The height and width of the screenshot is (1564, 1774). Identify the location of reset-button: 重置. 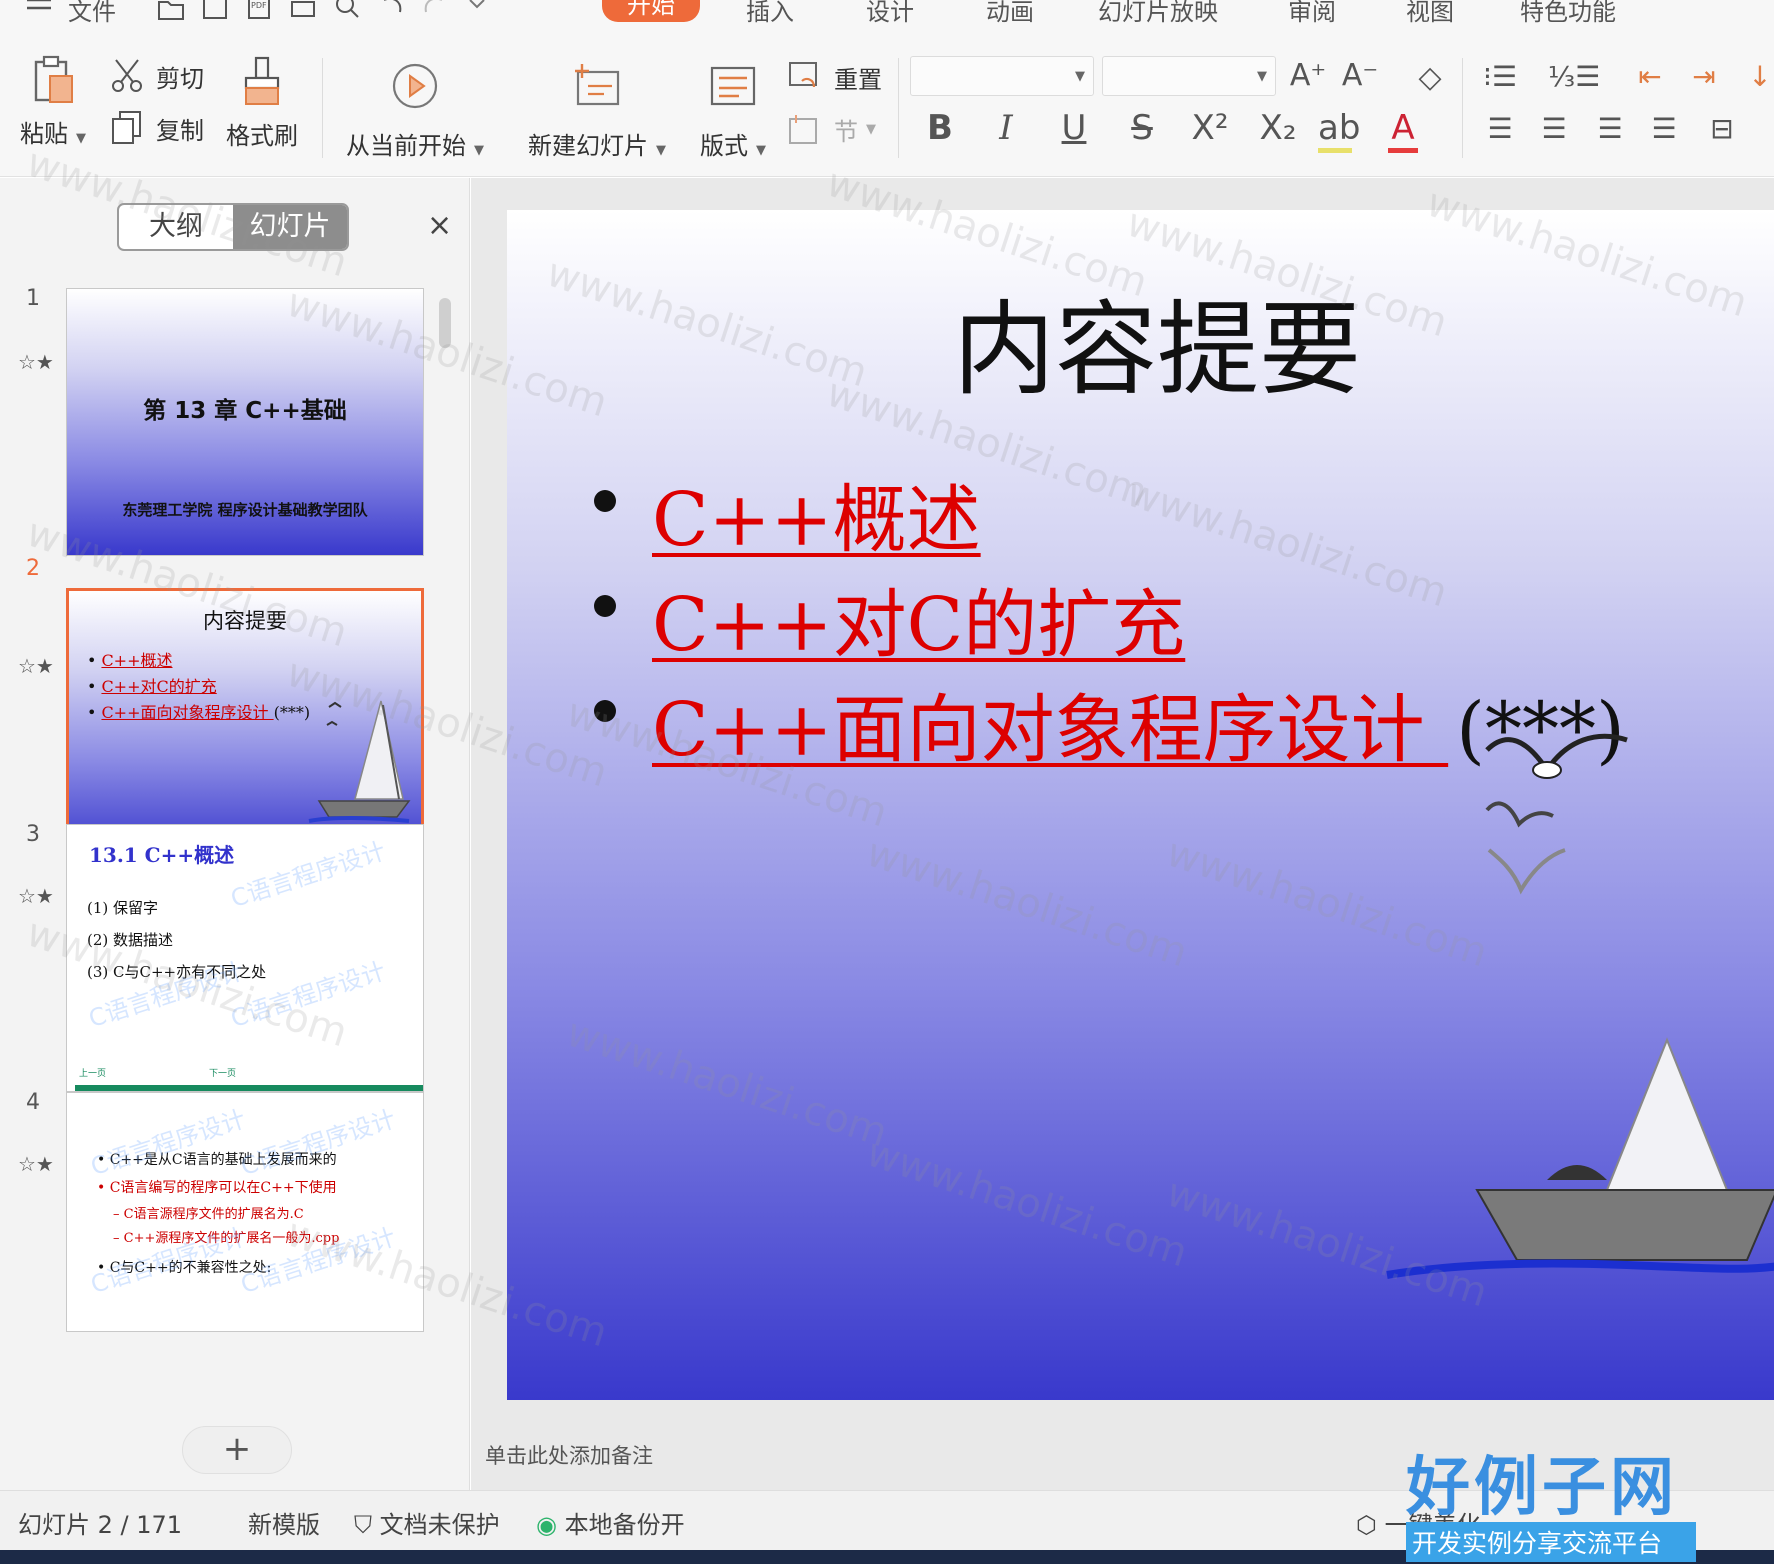
(835, 77).